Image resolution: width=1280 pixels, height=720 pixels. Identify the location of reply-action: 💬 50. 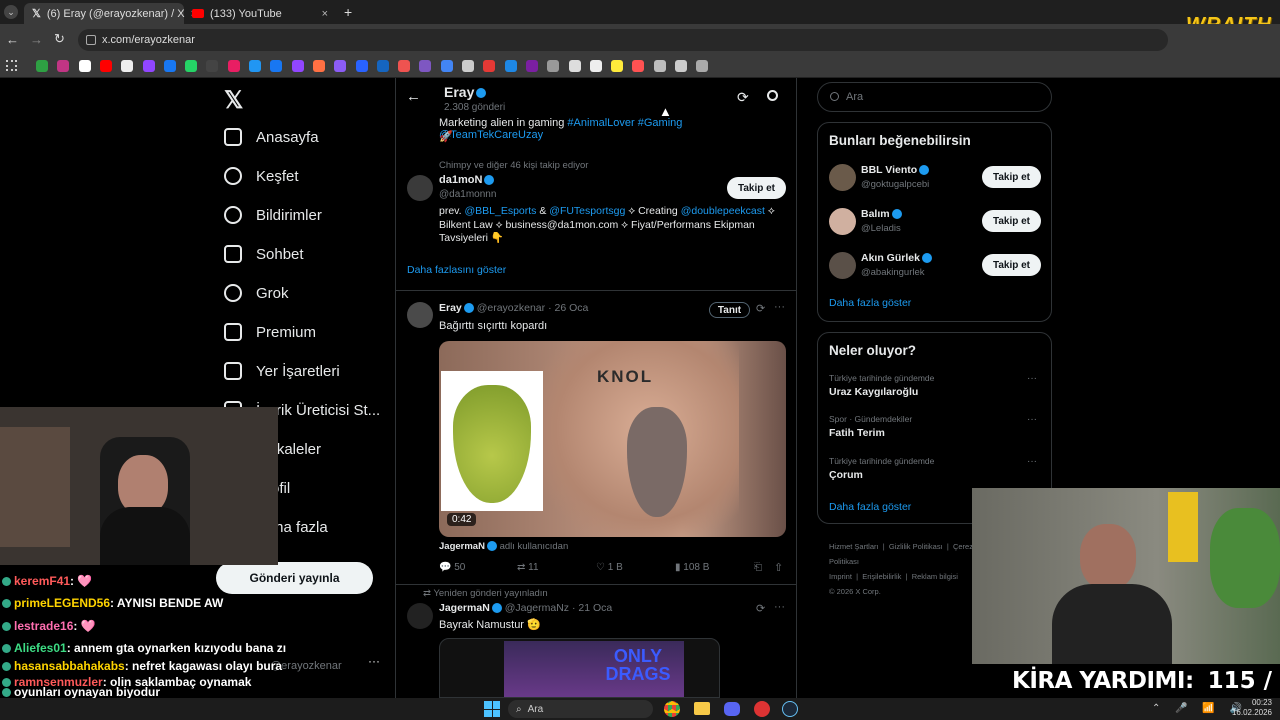
(452, 567).